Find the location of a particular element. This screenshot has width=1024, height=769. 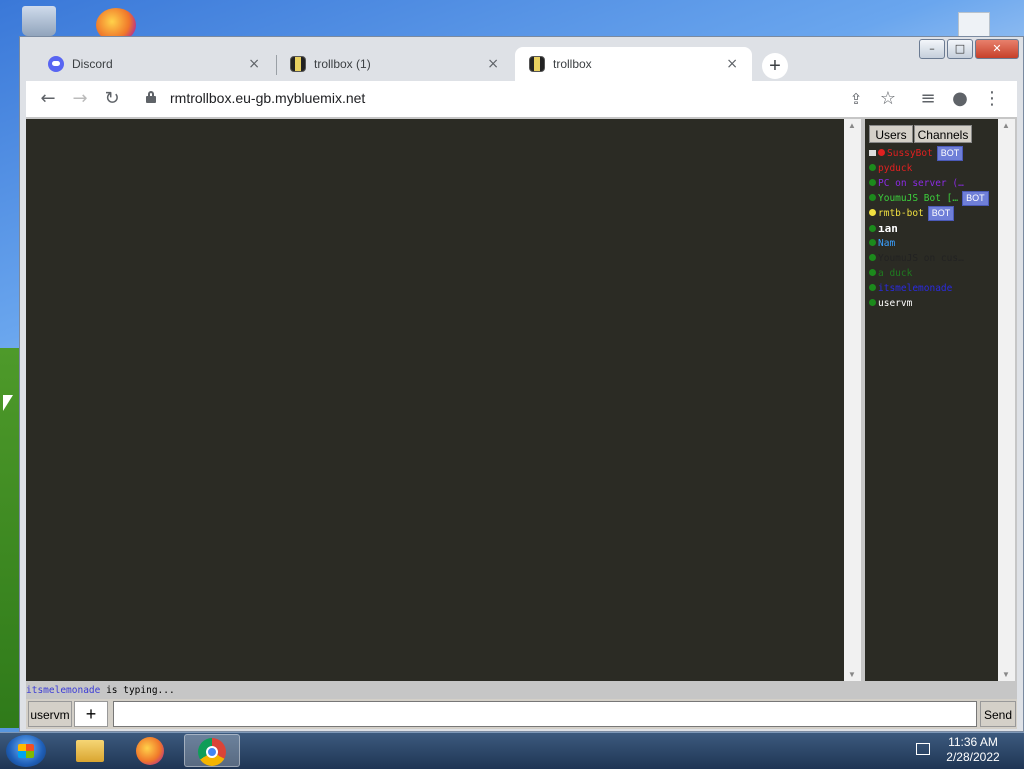

system-clock: 11:36 AM 2/28/2022 is located at coordinates (973, 750).